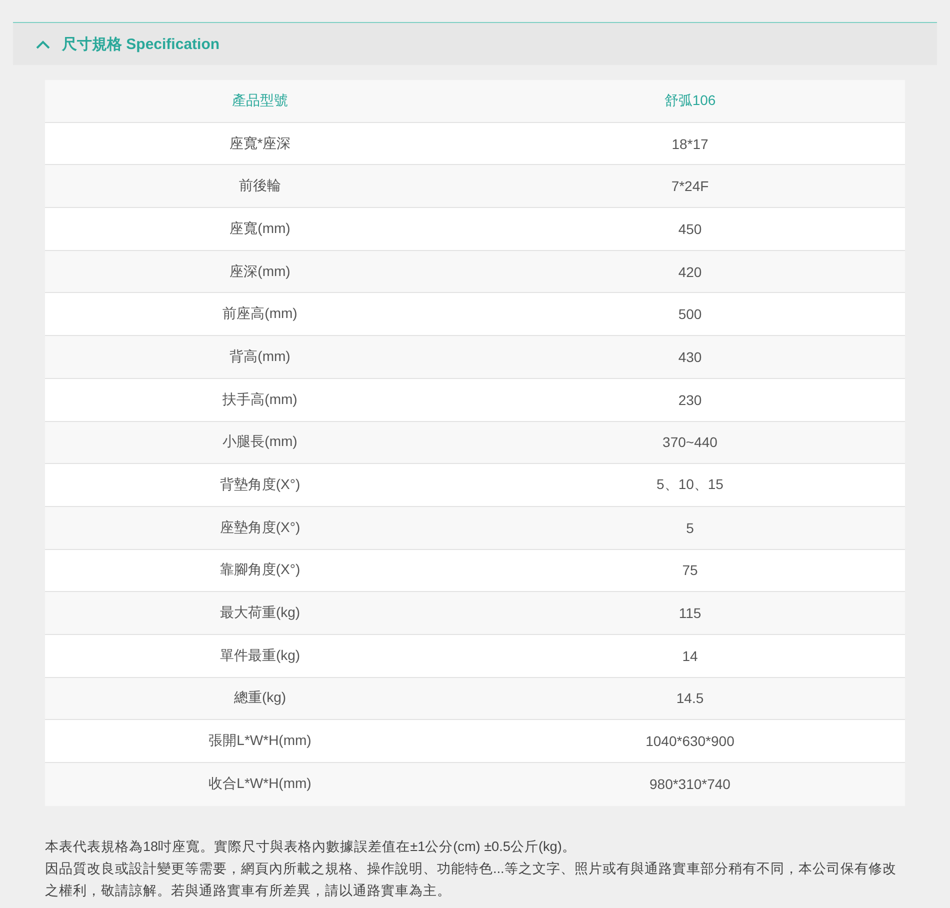 This screenshot has height=908, width=950. What do you see at coordinates (260, 314) in the screenshot?
I see `table-cell-text: 前座高(mm)` at bounding box center [260, 314].